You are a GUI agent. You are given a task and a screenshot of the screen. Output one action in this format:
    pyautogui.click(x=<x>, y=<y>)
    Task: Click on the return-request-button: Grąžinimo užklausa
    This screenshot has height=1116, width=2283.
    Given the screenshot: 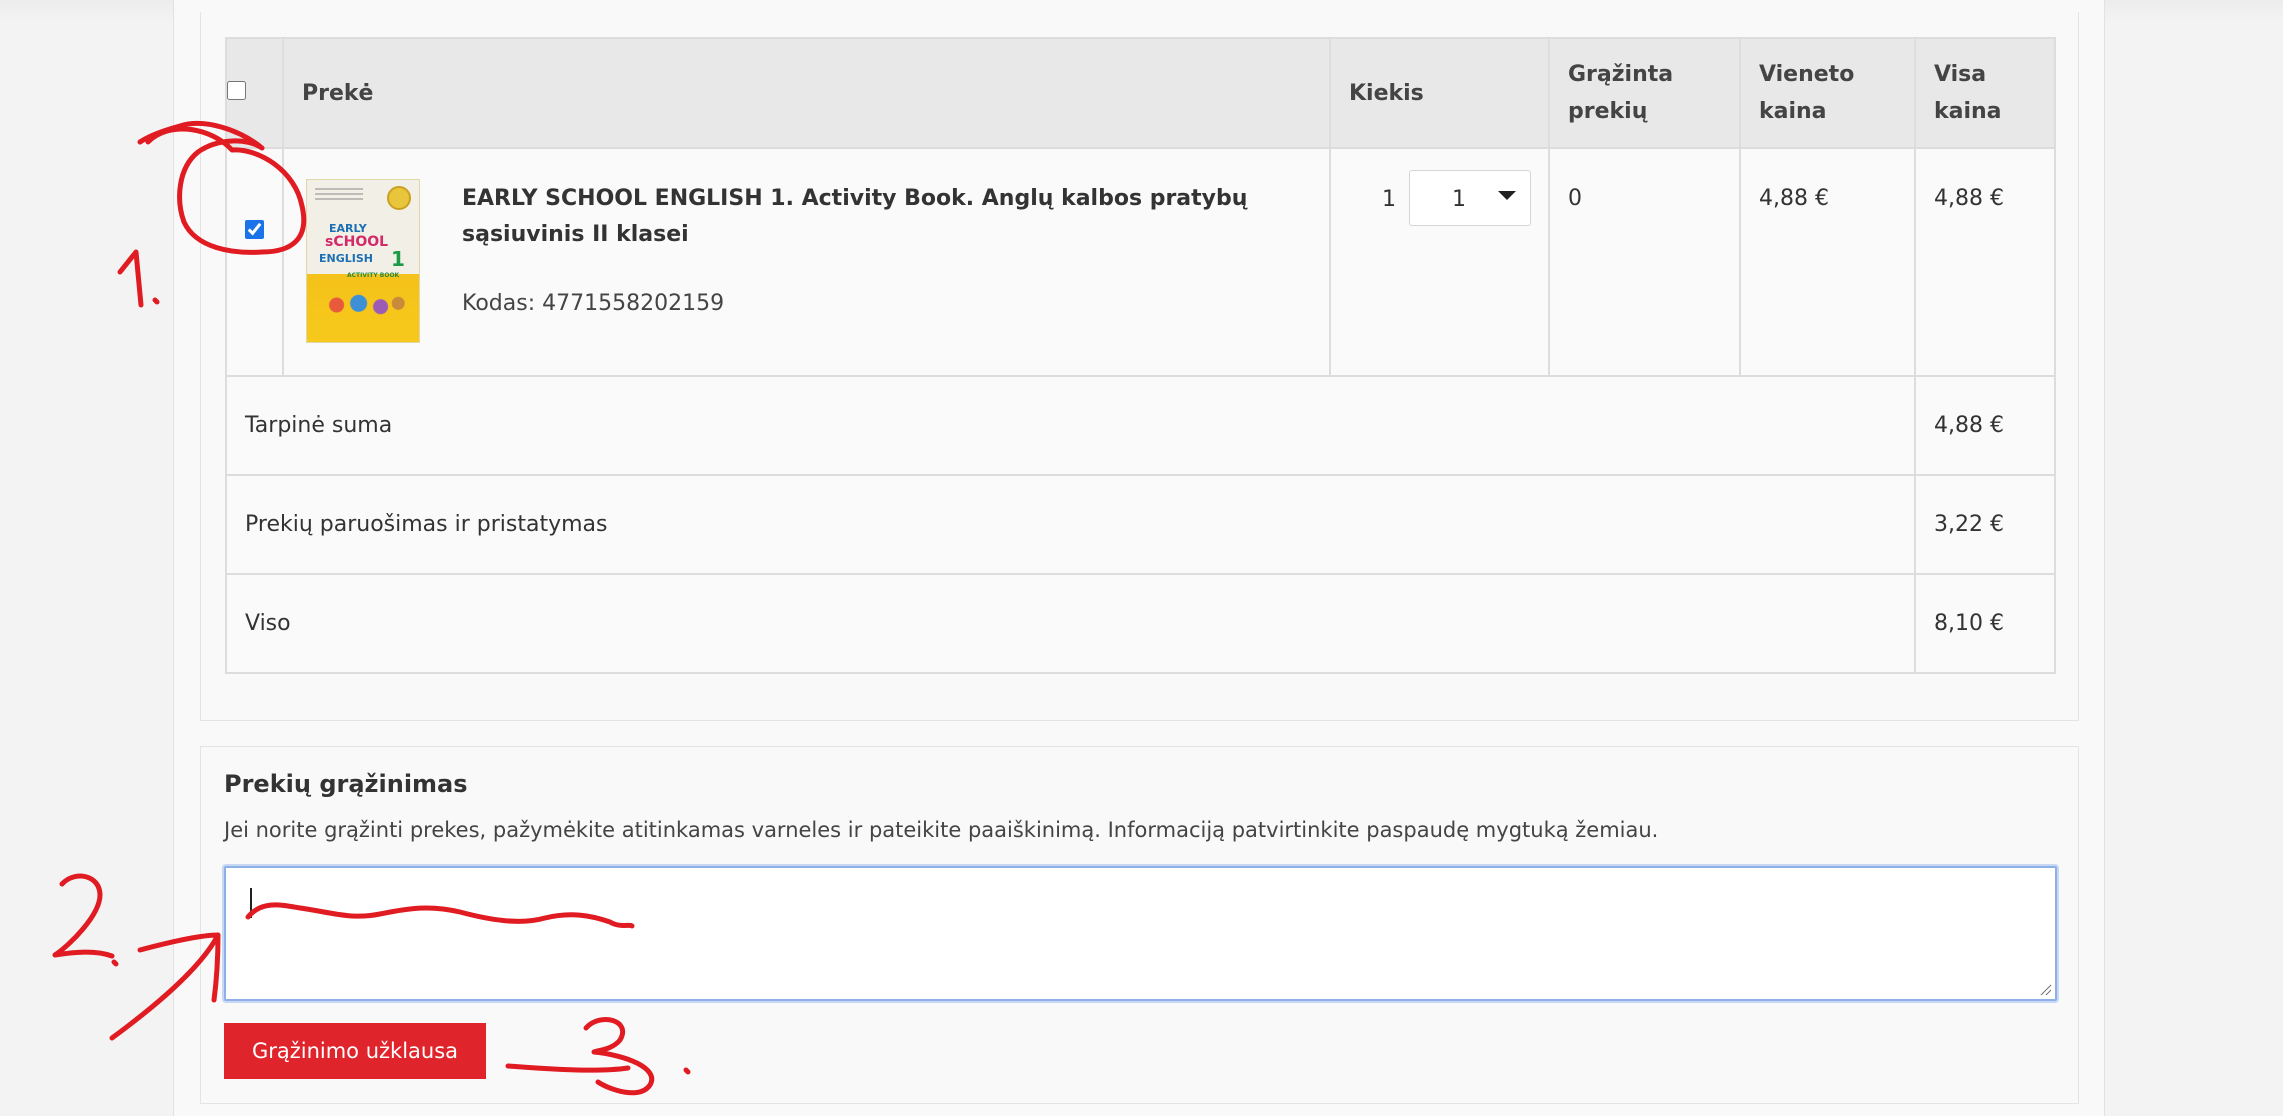 What is the action you would take?
    pyautogui.click(x=355, y=1051)
    